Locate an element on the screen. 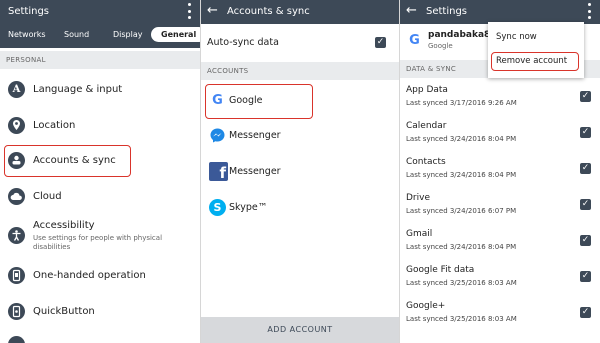 Image resolution: width=600 pixels, height=343 pixels. account-facebook-messenger: f Messenger is located at coordinates (300, 172).